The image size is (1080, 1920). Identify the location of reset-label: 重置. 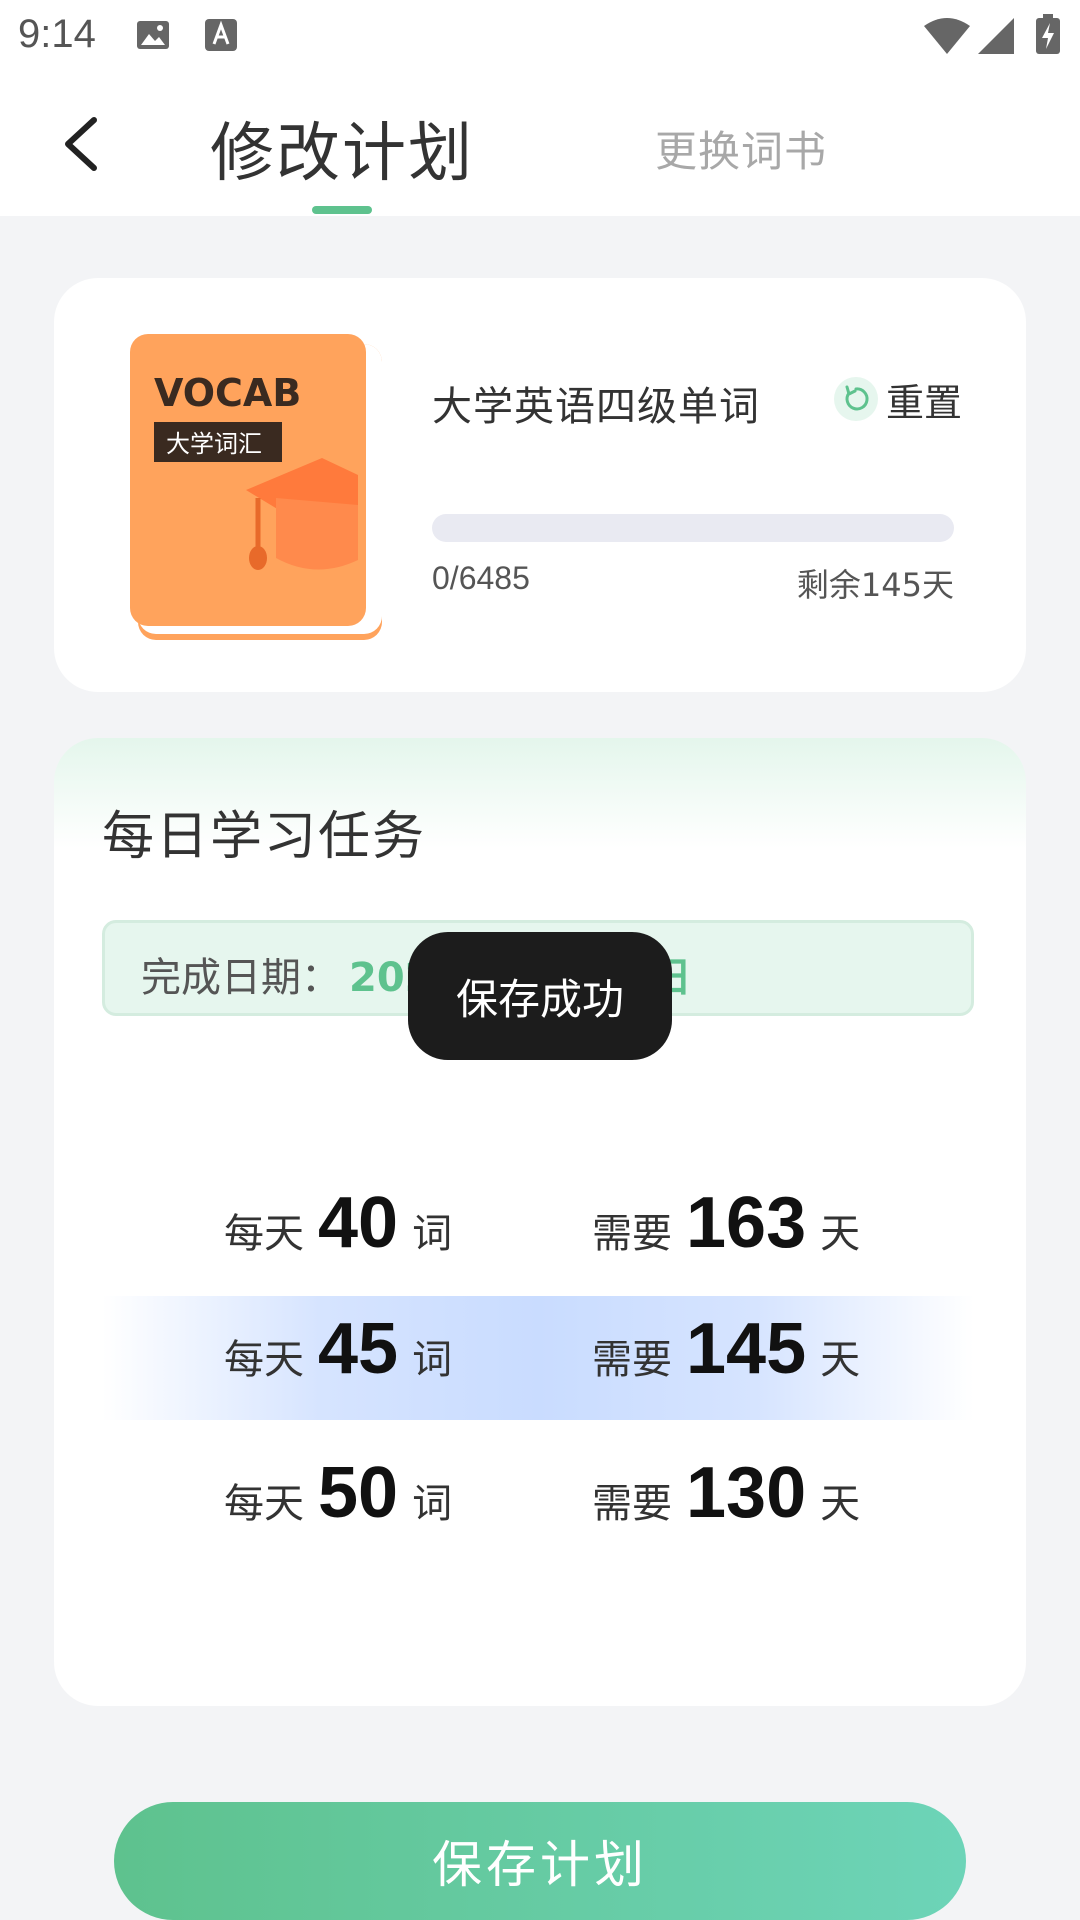
(924, 402).